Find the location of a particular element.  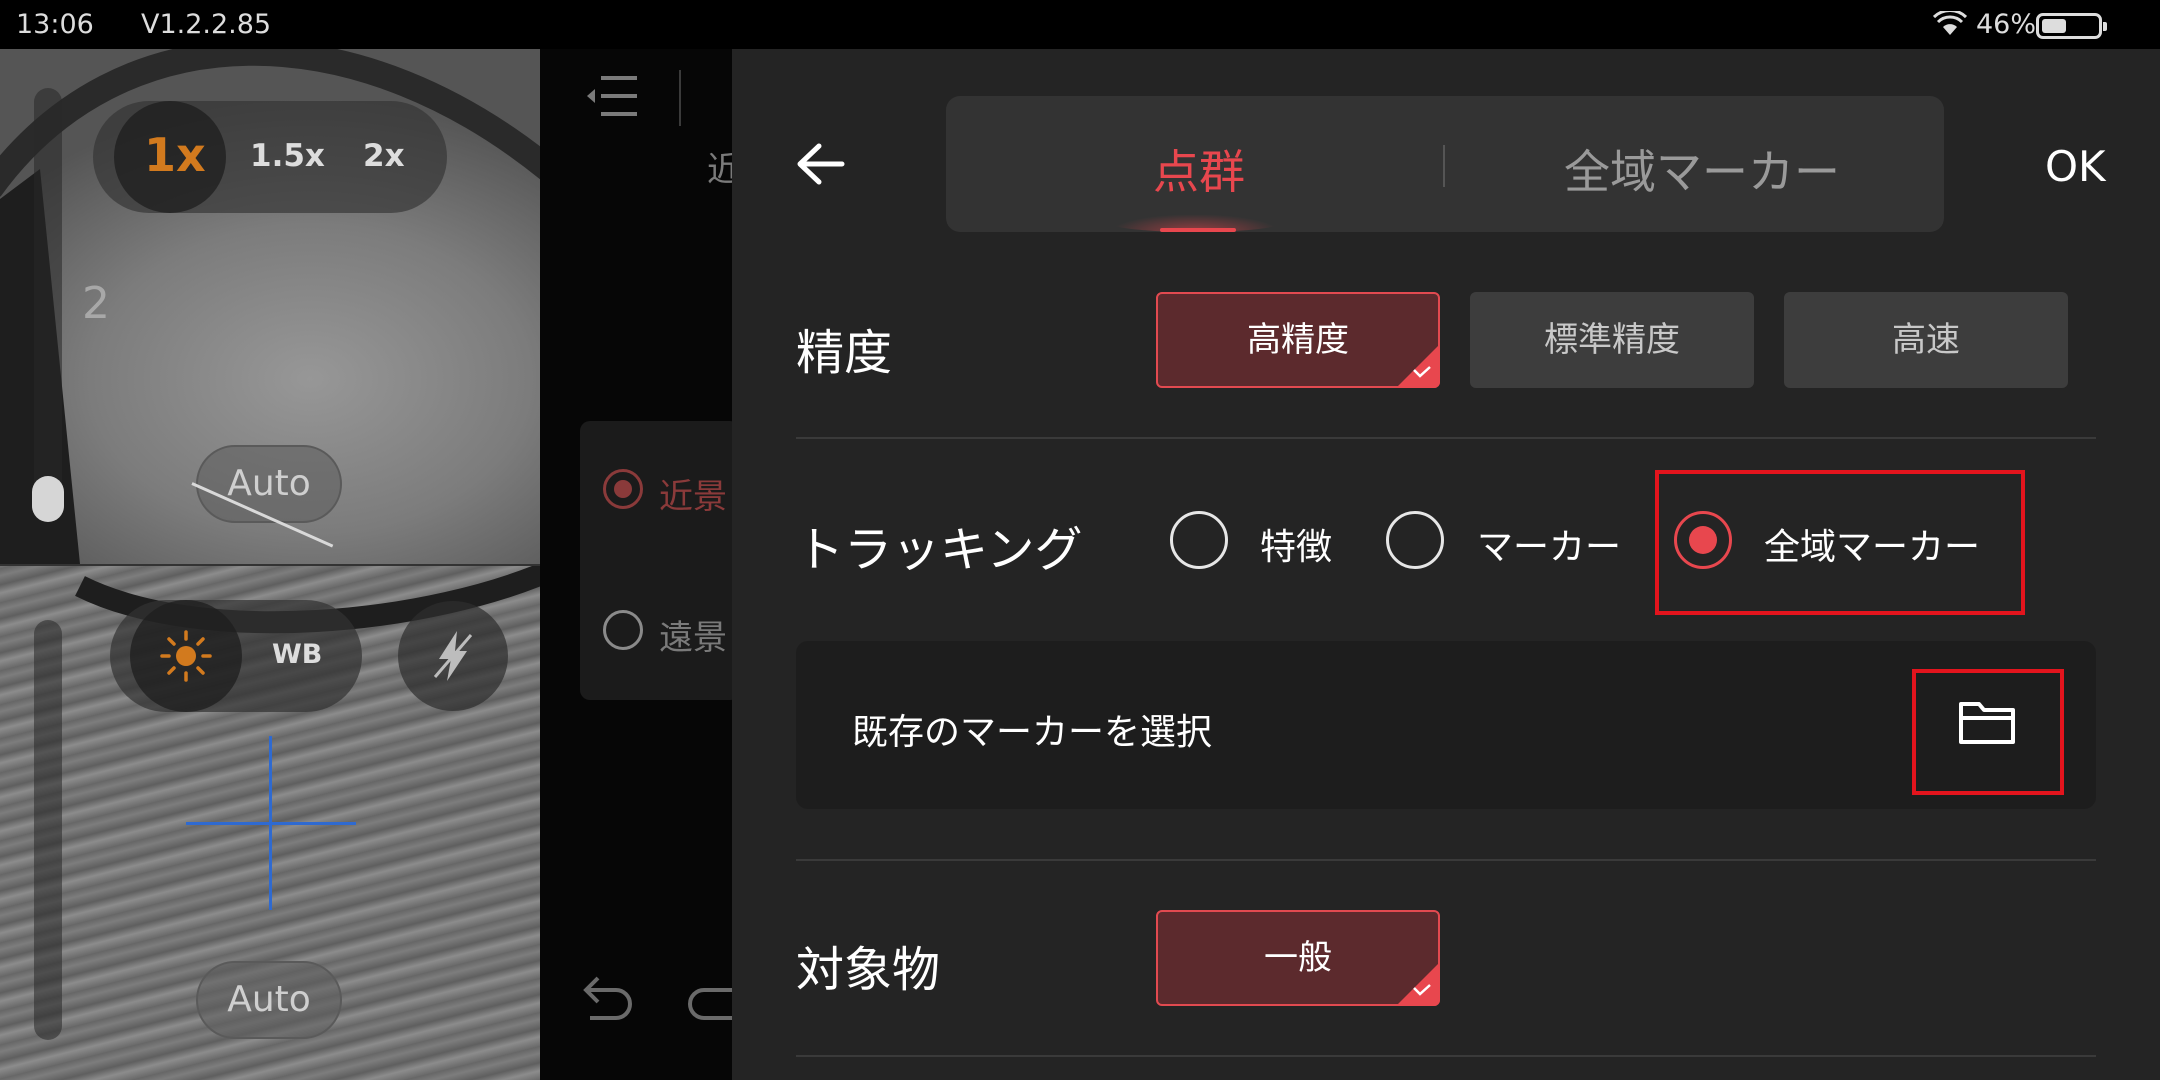

wifi-icon is located at coordinates (1950, 23).